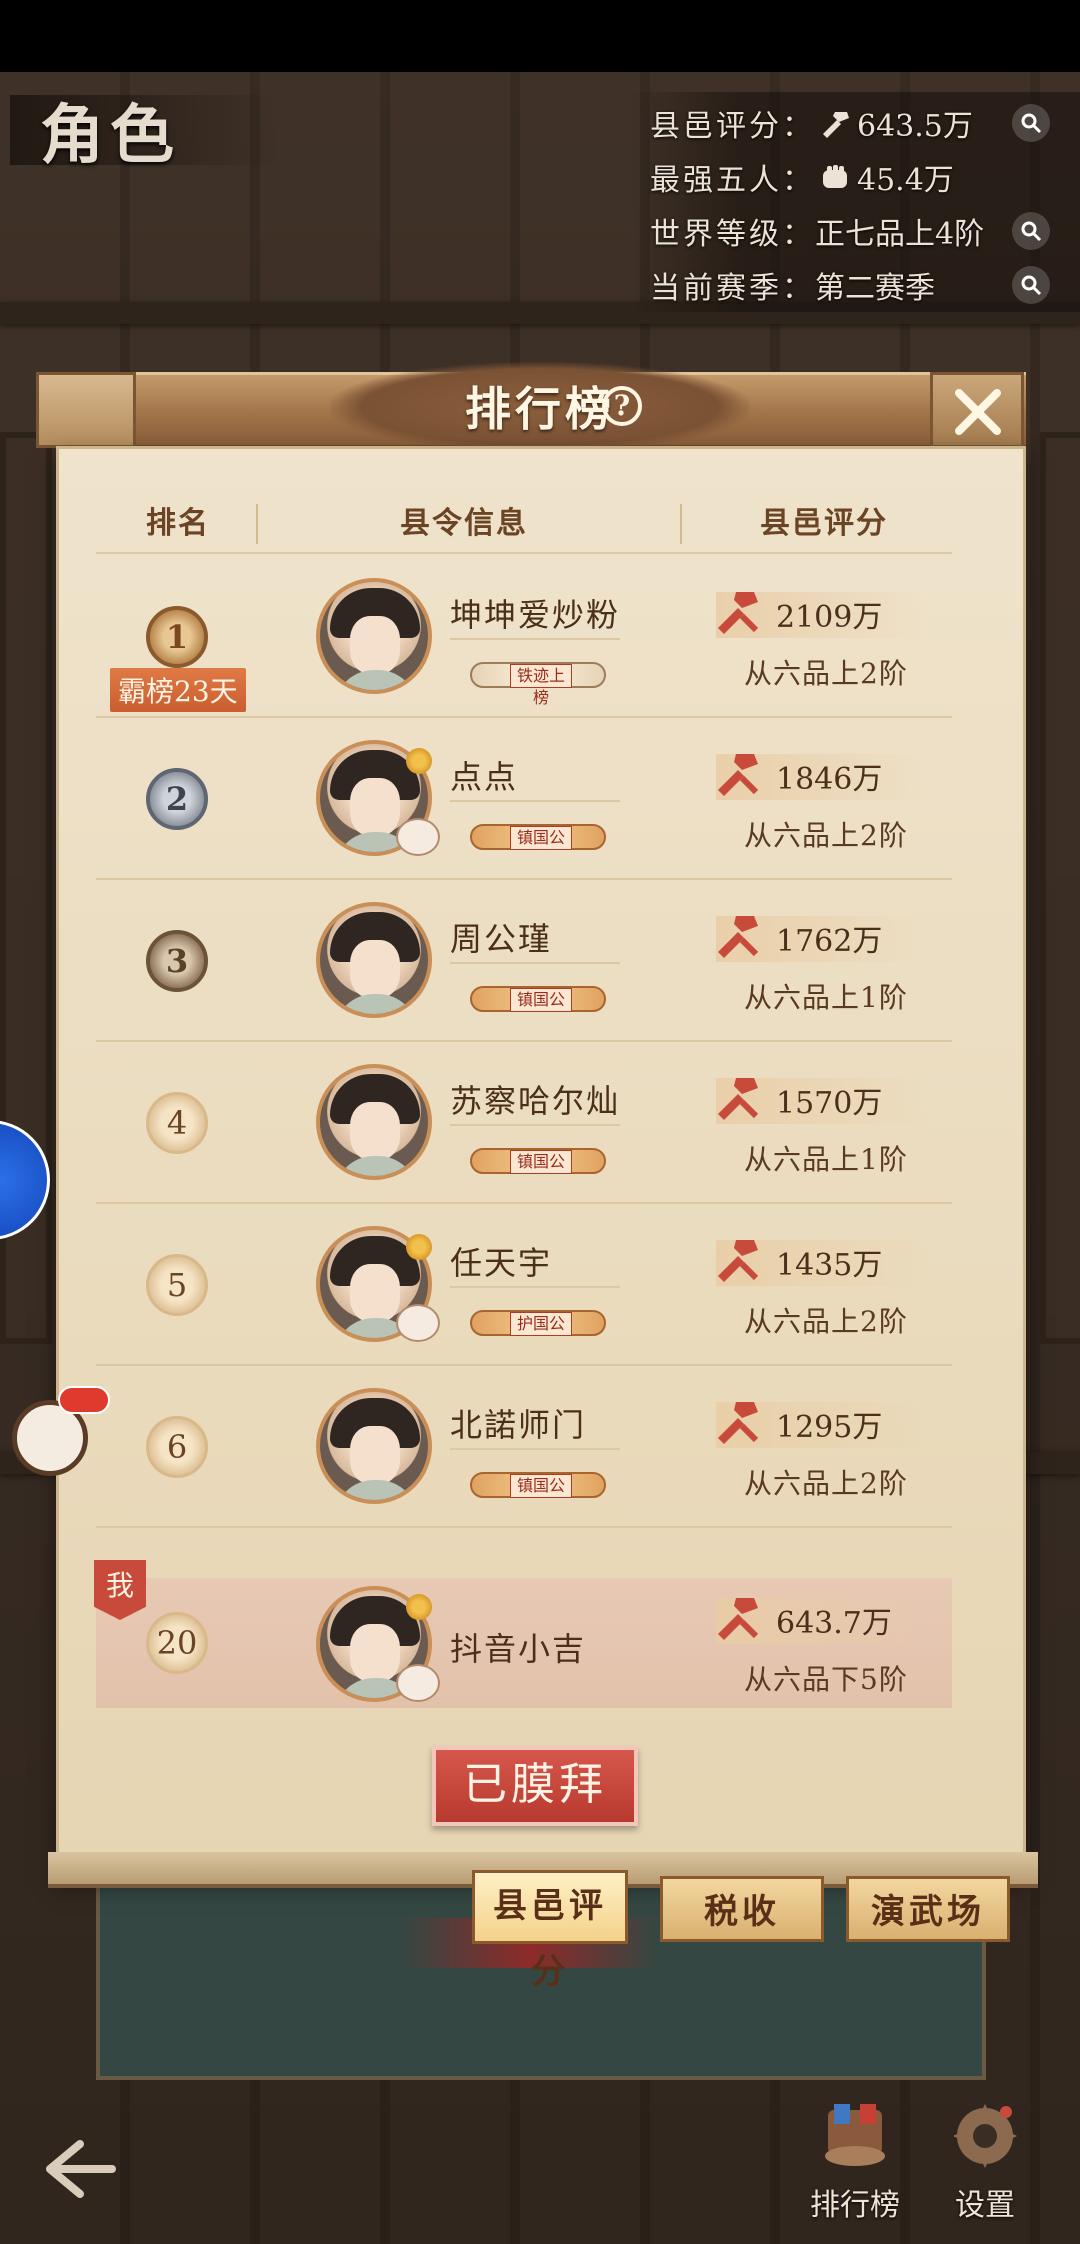 This screenshot has width=1080, height=2244. I want to click on table-row: 2 点点 镇国公 1846万 从六品上2阶, so click(524, 799).